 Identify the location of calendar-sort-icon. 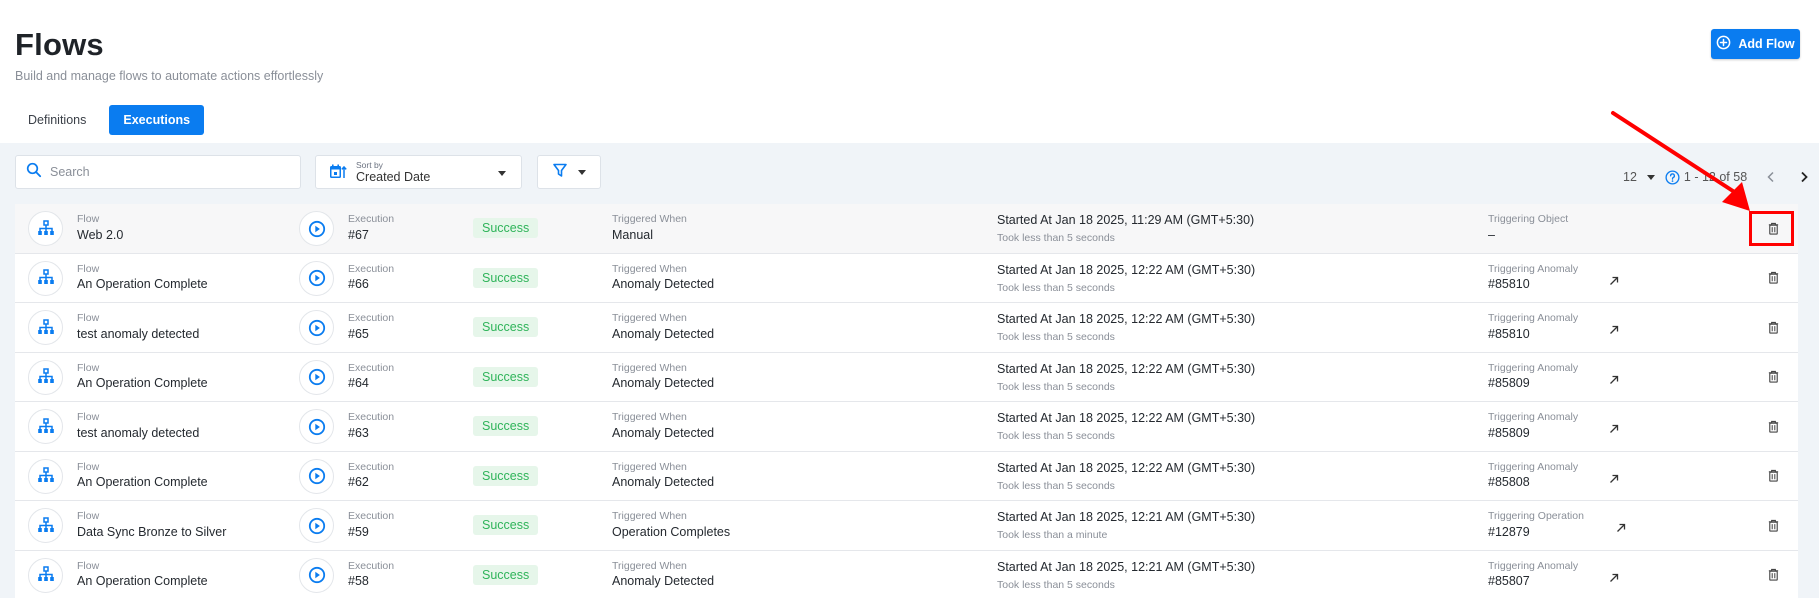
(338, 172).